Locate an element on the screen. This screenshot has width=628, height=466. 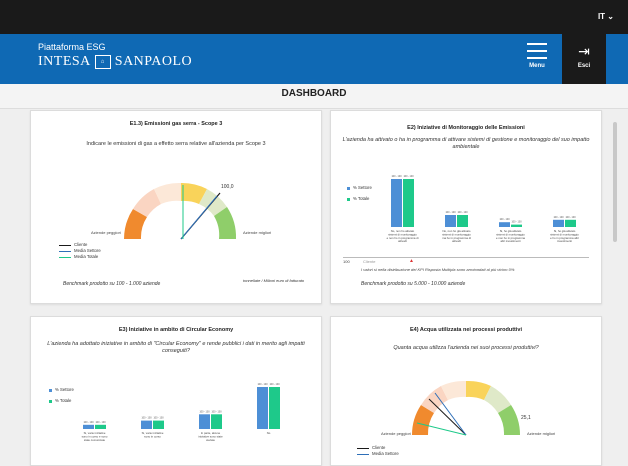
legend-item: Media Settore is located at coordinates (378, 454).